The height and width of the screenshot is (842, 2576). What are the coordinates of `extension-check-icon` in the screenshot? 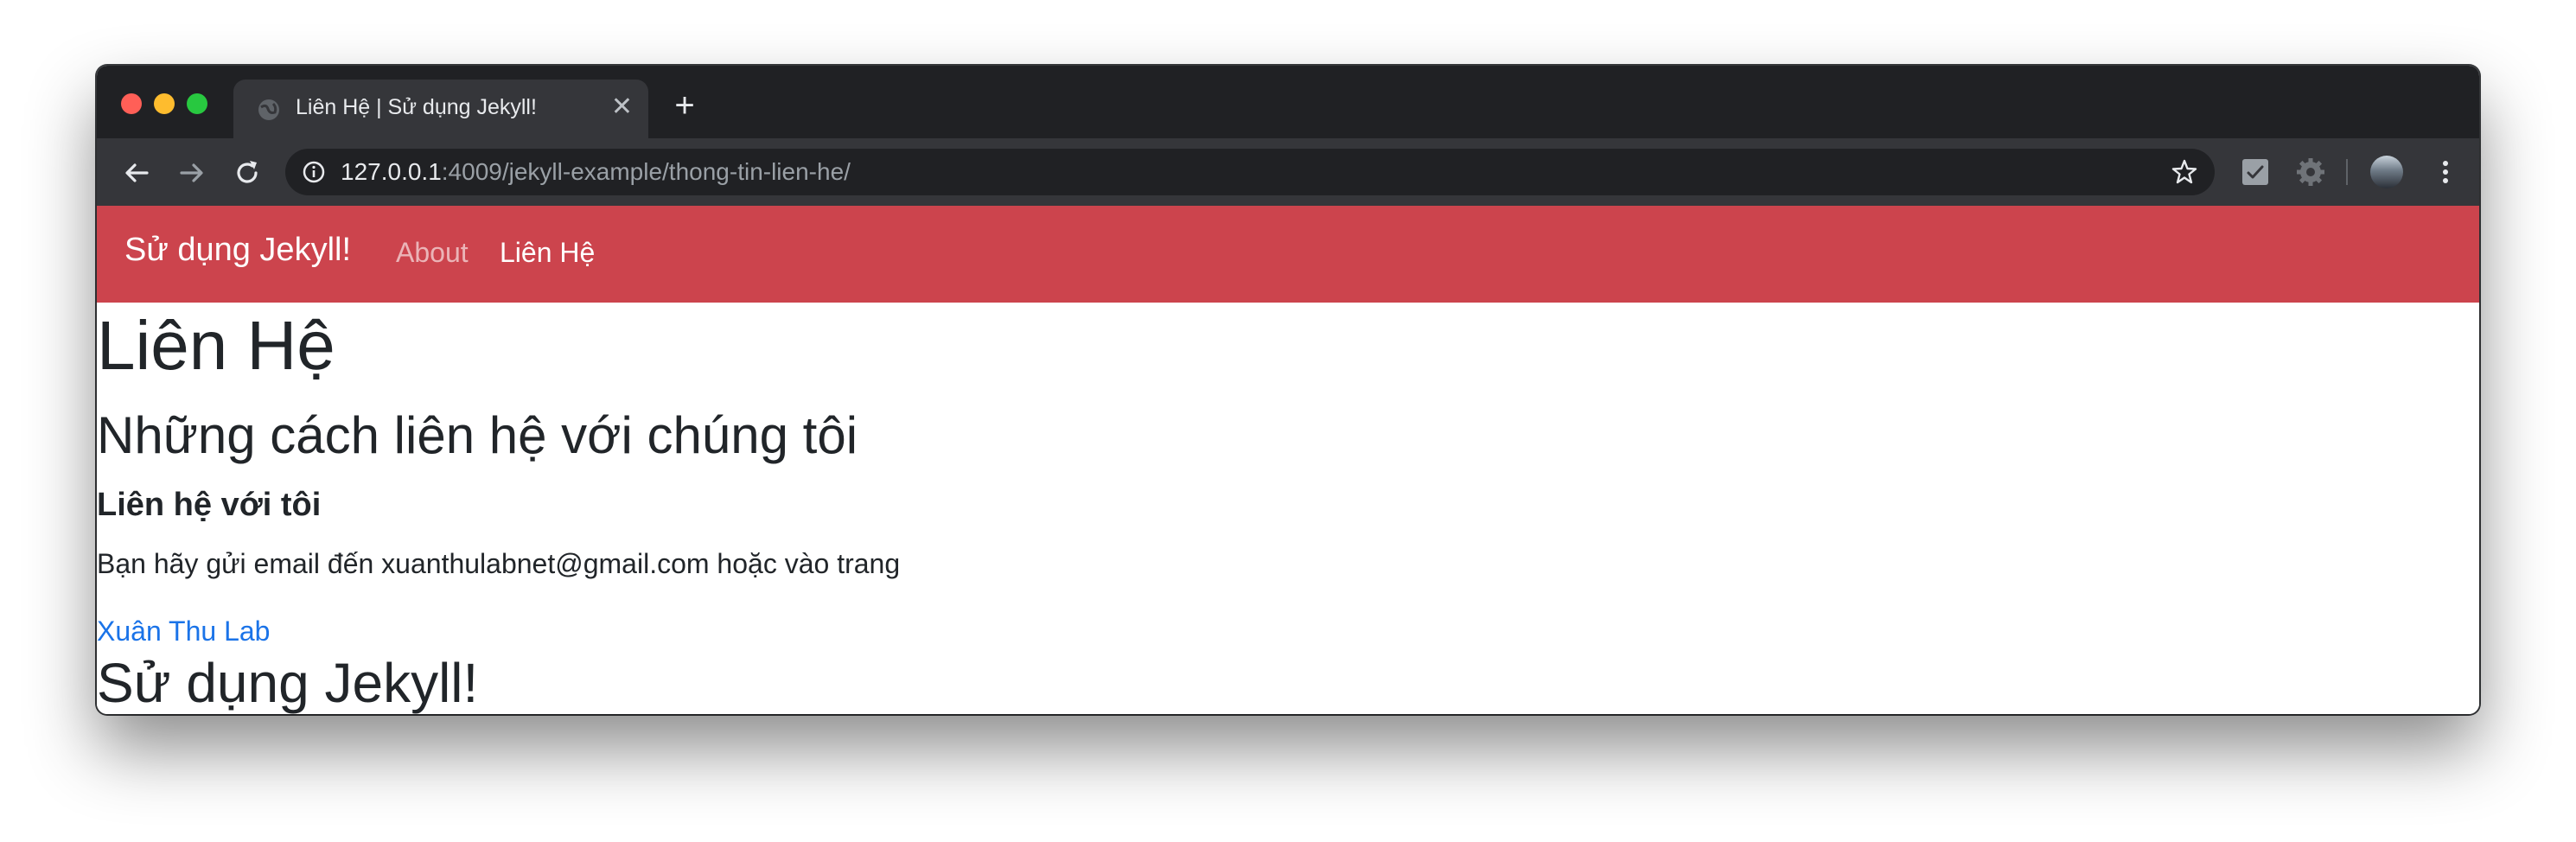 It's located at (2255, 172).